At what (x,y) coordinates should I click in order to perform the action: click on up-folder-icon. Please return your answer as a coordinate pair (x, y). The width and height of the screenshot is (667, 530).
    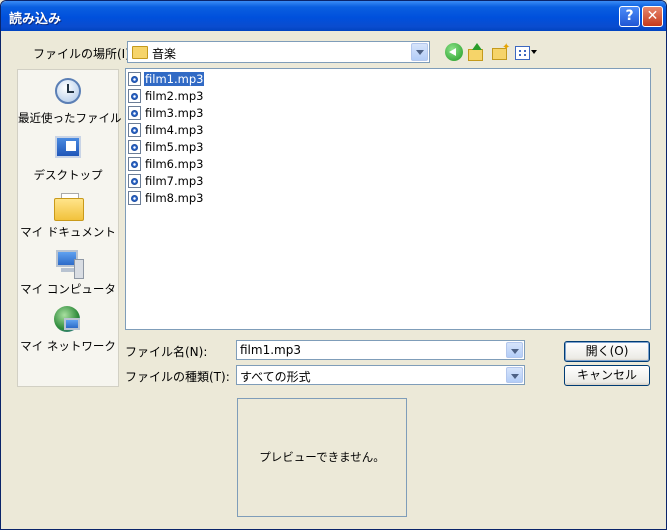
    Looking at the image, I should click on (476, 52).